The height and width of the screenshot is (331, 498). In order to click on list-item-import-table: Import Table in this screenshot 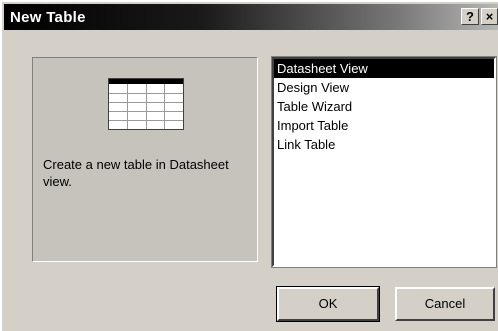, I will do `click(384, 125)`.